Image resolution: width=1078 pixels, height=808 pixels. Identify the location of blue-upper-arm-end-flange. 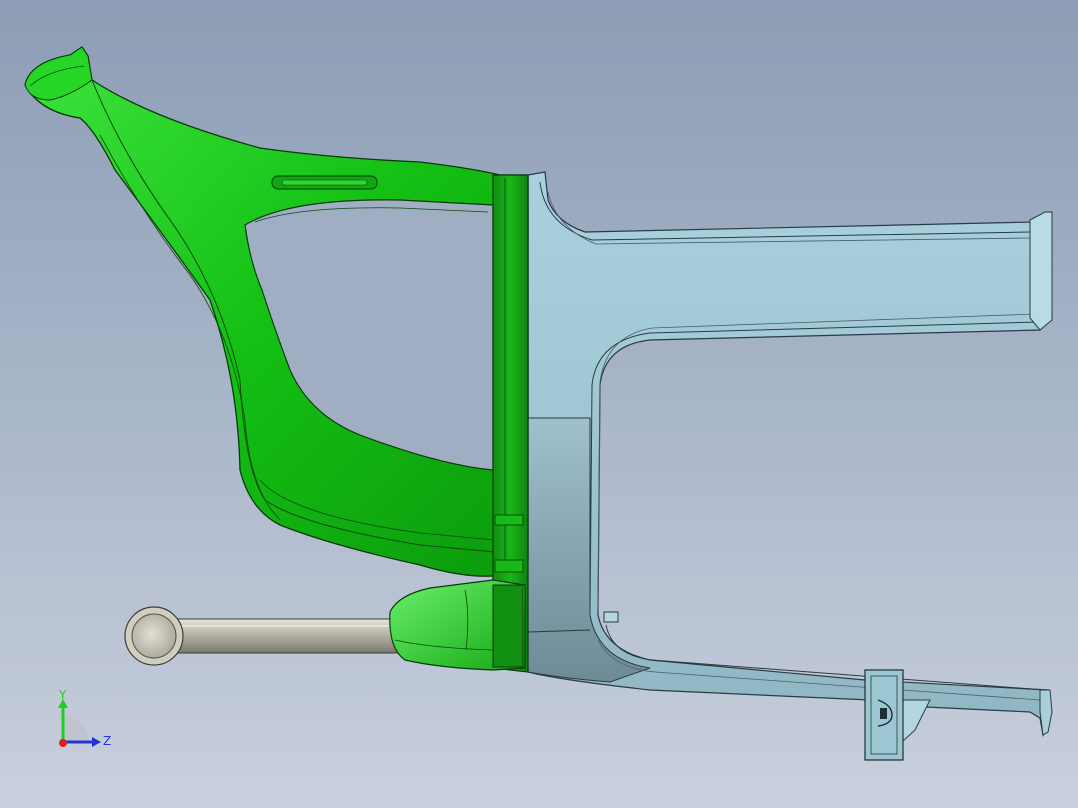
(1041, 271).